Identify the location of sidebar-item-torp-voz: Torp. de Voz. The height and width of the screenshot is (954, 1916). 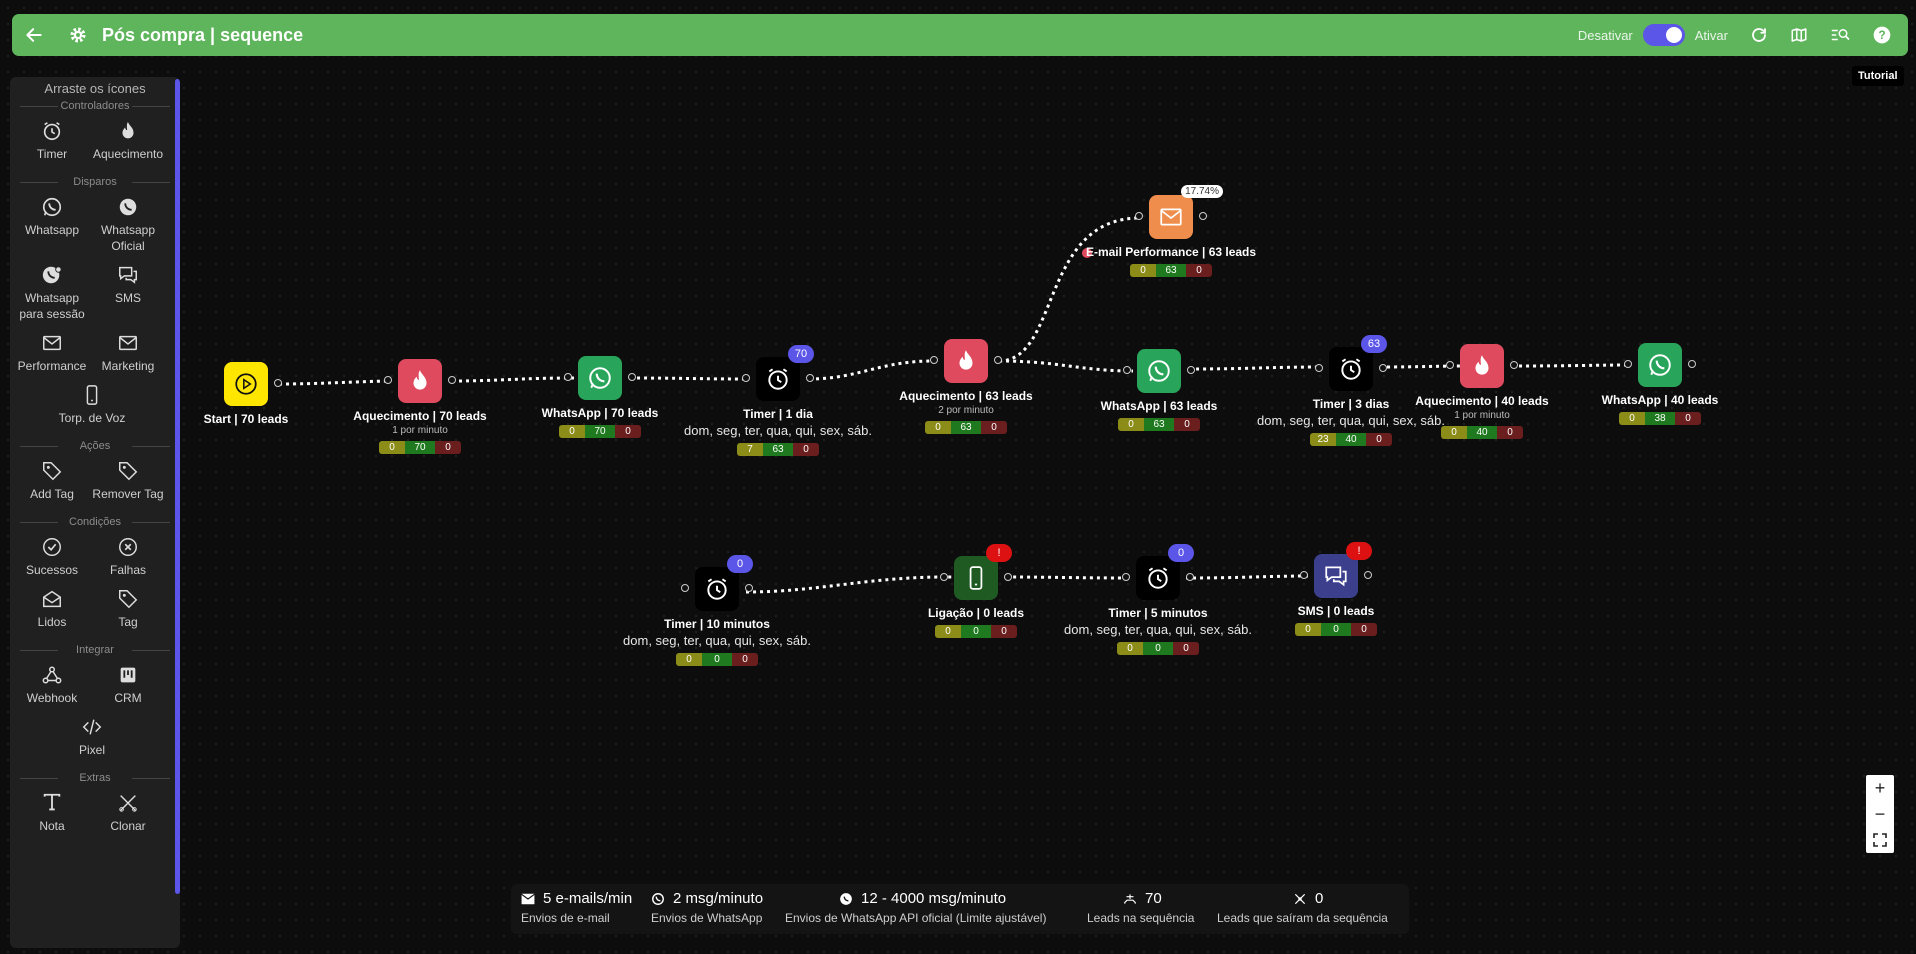
(92, 405).